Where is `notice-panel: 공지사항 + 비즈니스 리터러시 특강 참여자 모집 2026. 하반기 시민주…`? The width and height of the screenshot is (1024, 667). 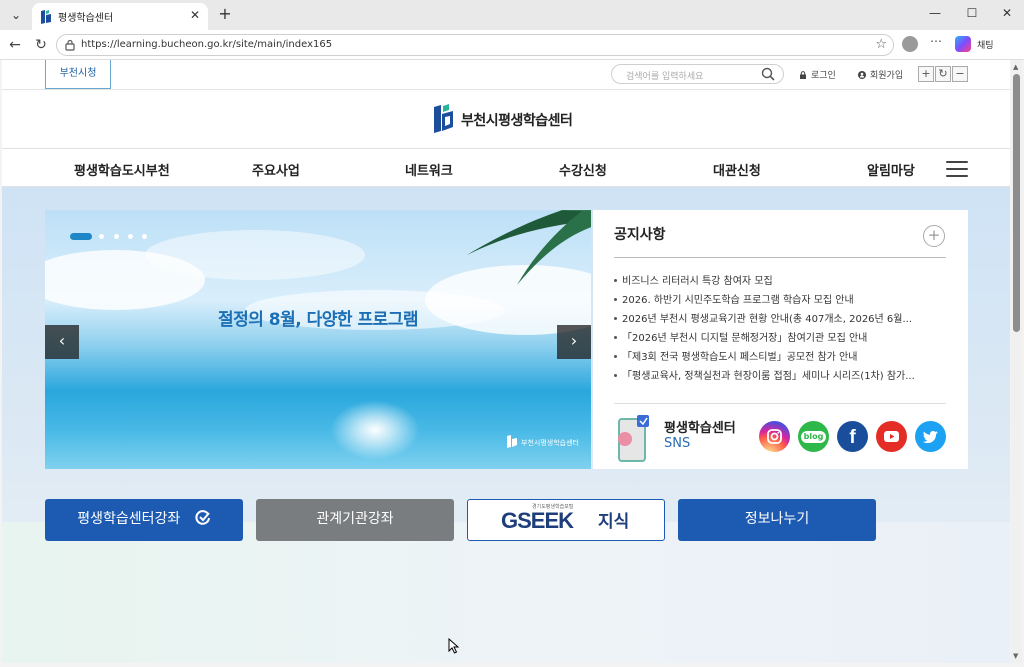
notice-panel: 공지사항 + 비즈니스 리터러시 특강 참여자 모집 2026. 하반기 시민주… is located at coordinates (780, 339).